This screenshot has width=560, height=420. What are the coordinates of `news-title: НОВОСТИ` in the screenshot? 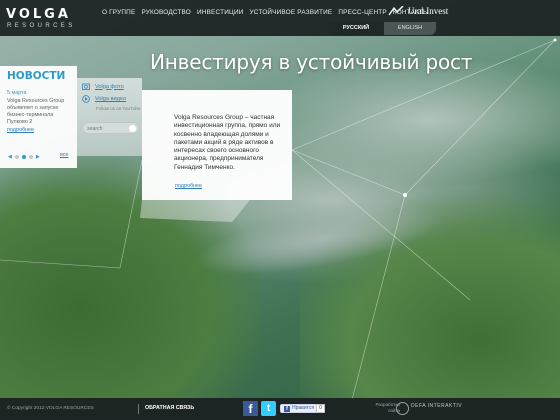 It's located at (36, 76).